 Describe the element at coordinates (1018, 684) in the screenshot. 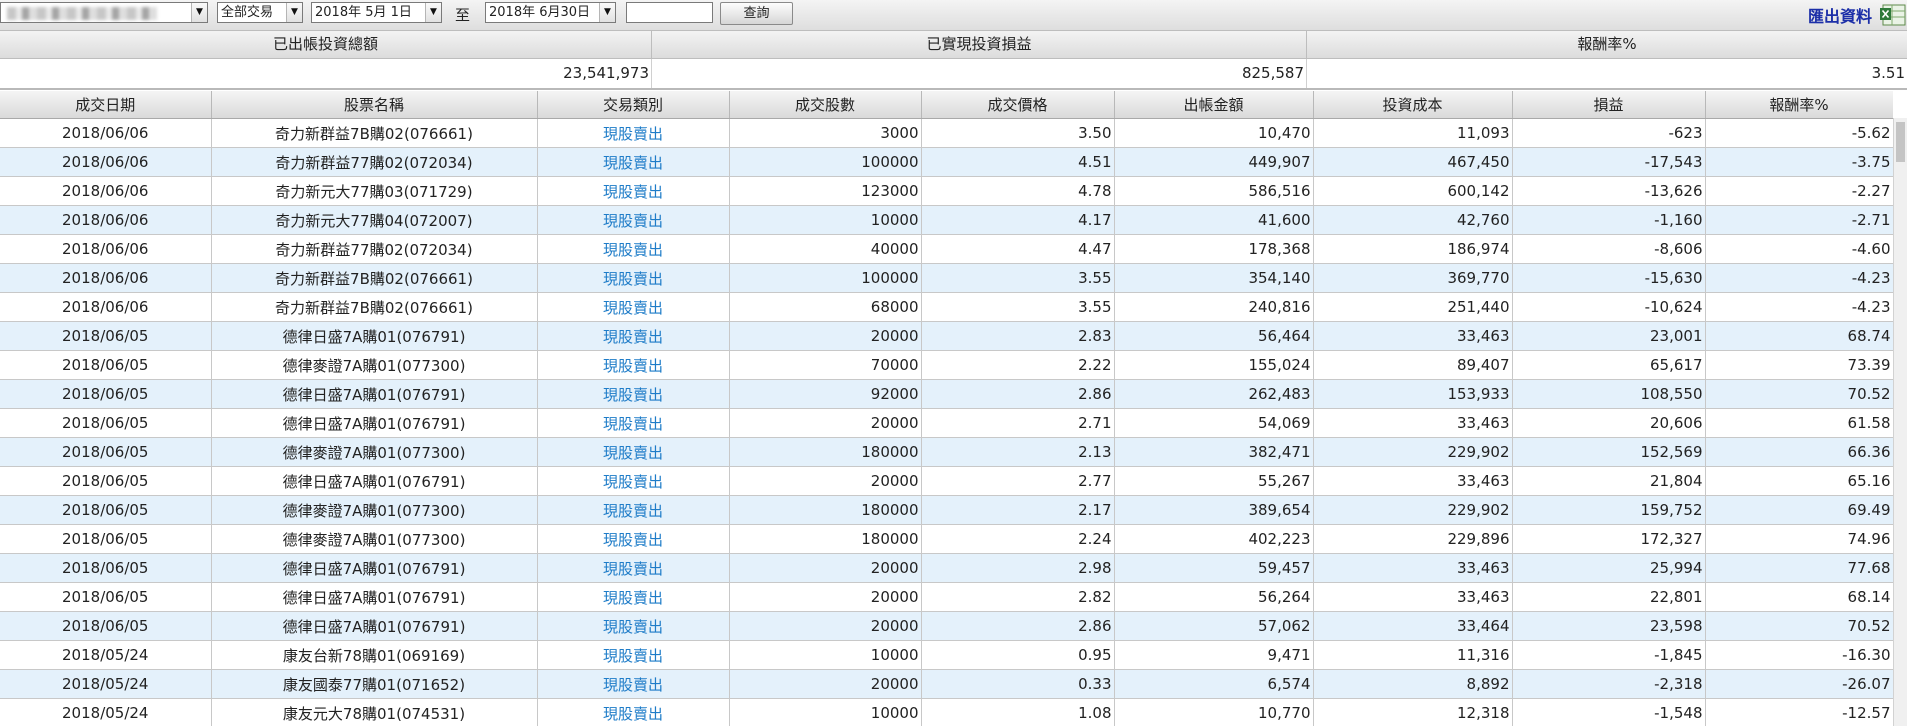

I see `cell-price: 0.33` at that location.